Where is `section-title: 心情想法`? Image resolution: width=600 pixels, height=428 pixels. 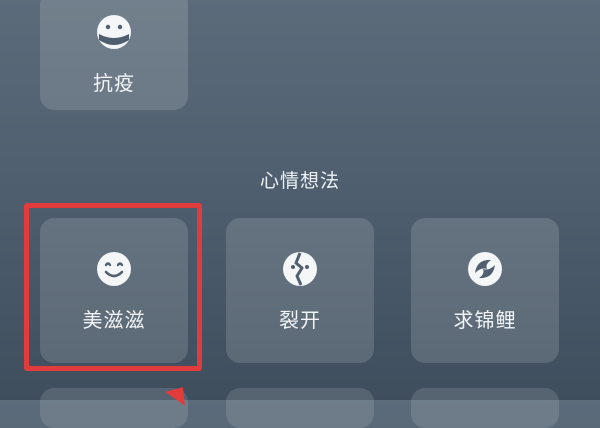
section-title: 心情想法 is located at coordinates (299, 181).